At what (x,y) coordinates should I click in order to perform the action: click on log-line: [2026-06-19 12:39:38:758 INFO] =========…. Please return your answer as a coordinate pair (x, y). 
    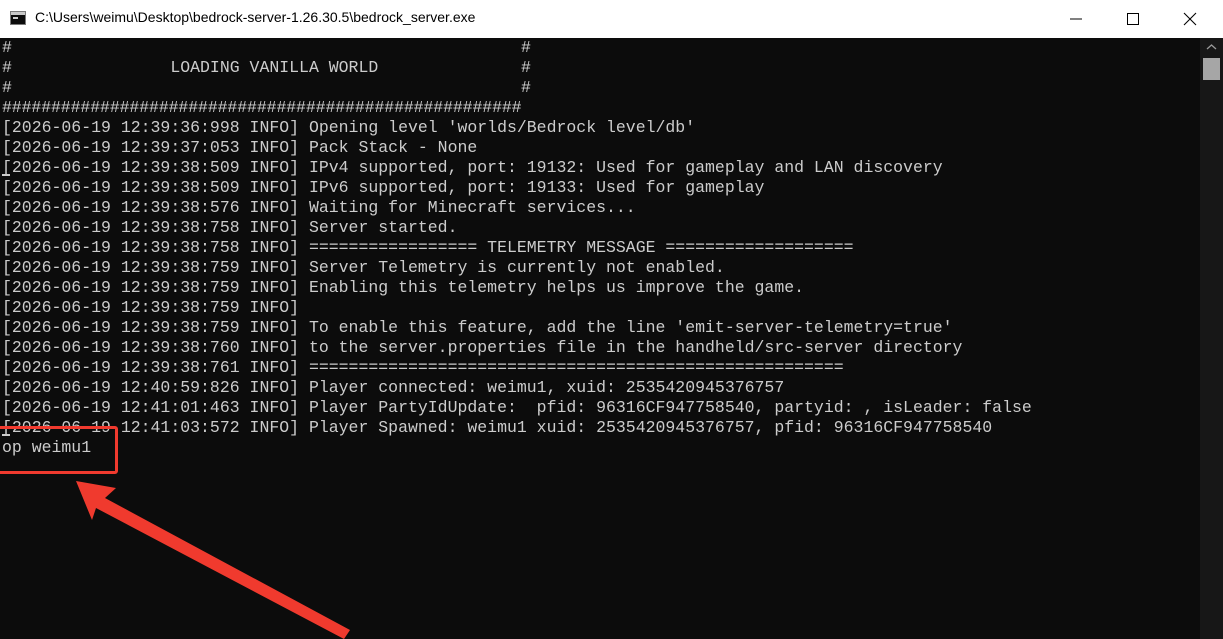
    Looking at the image, I should click on (428, 247).